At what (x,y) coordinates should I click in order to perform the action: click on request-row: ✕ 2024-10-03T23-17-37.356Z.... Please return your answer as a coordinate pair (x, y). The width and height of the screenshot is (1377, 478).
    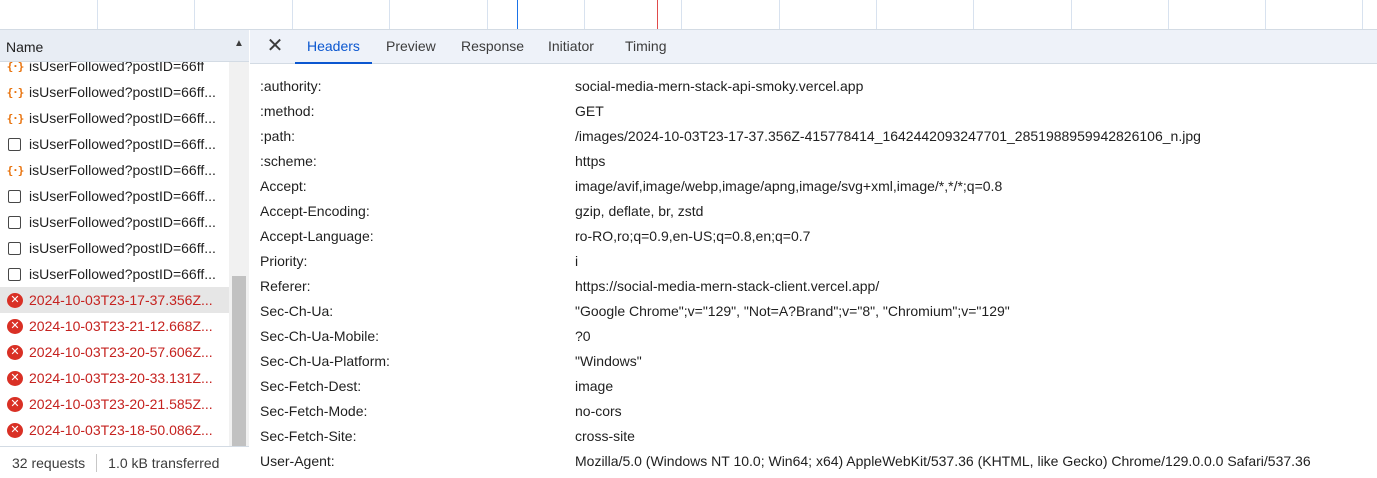
    Looking at the image, I should click on (114, 300).